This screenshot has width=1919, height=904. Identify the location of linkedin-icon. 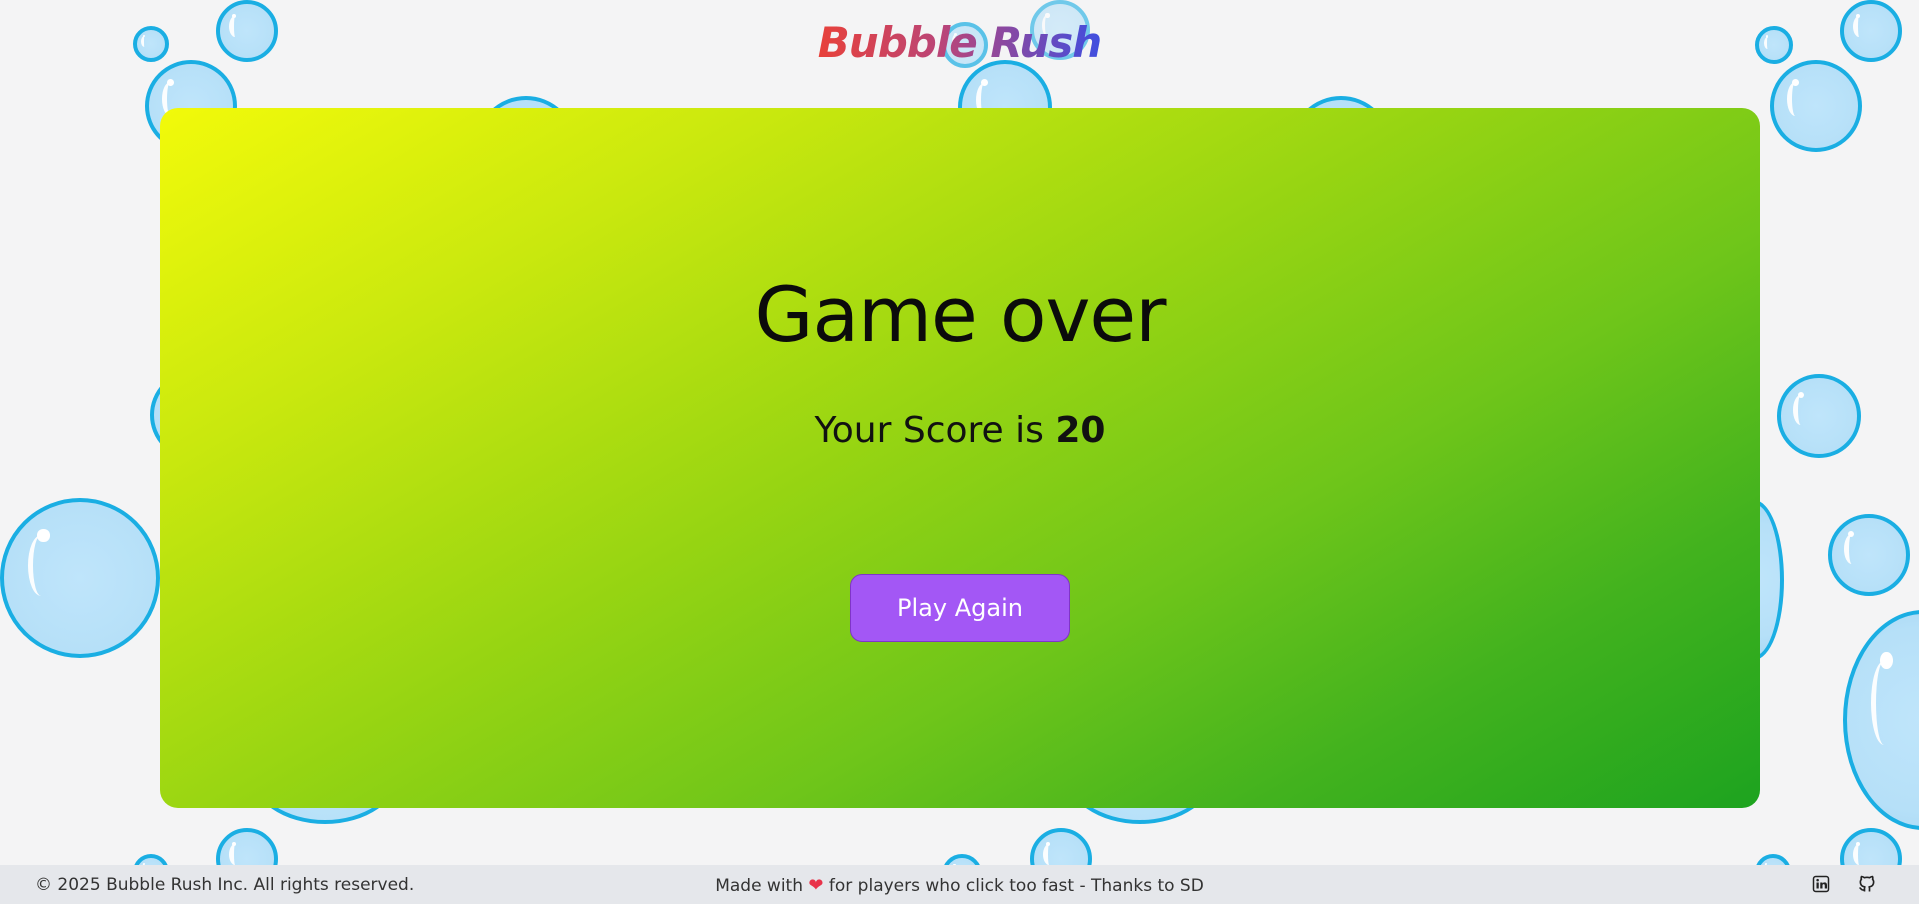
(1821, 884).